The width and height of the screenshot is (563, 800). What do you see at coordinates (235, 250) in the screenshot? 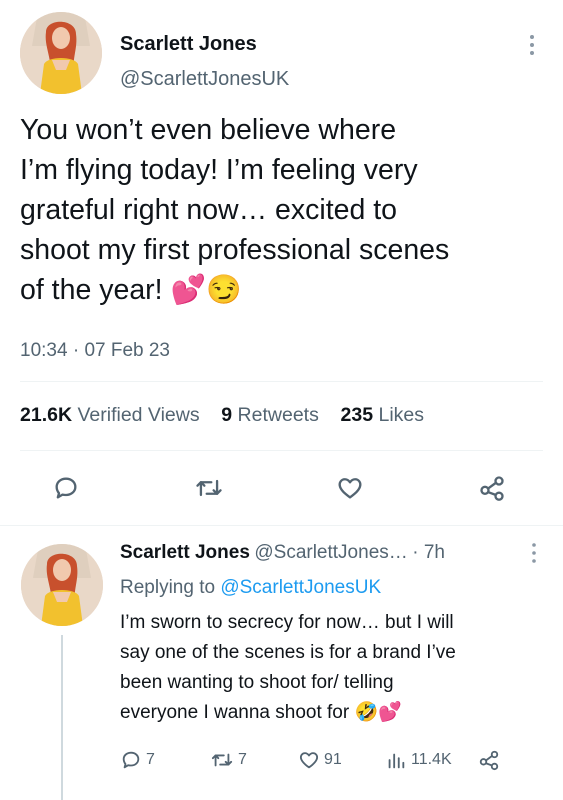
I see `tweet-text-line: shoot my first professional scenes` at bounding box center [235, 250].